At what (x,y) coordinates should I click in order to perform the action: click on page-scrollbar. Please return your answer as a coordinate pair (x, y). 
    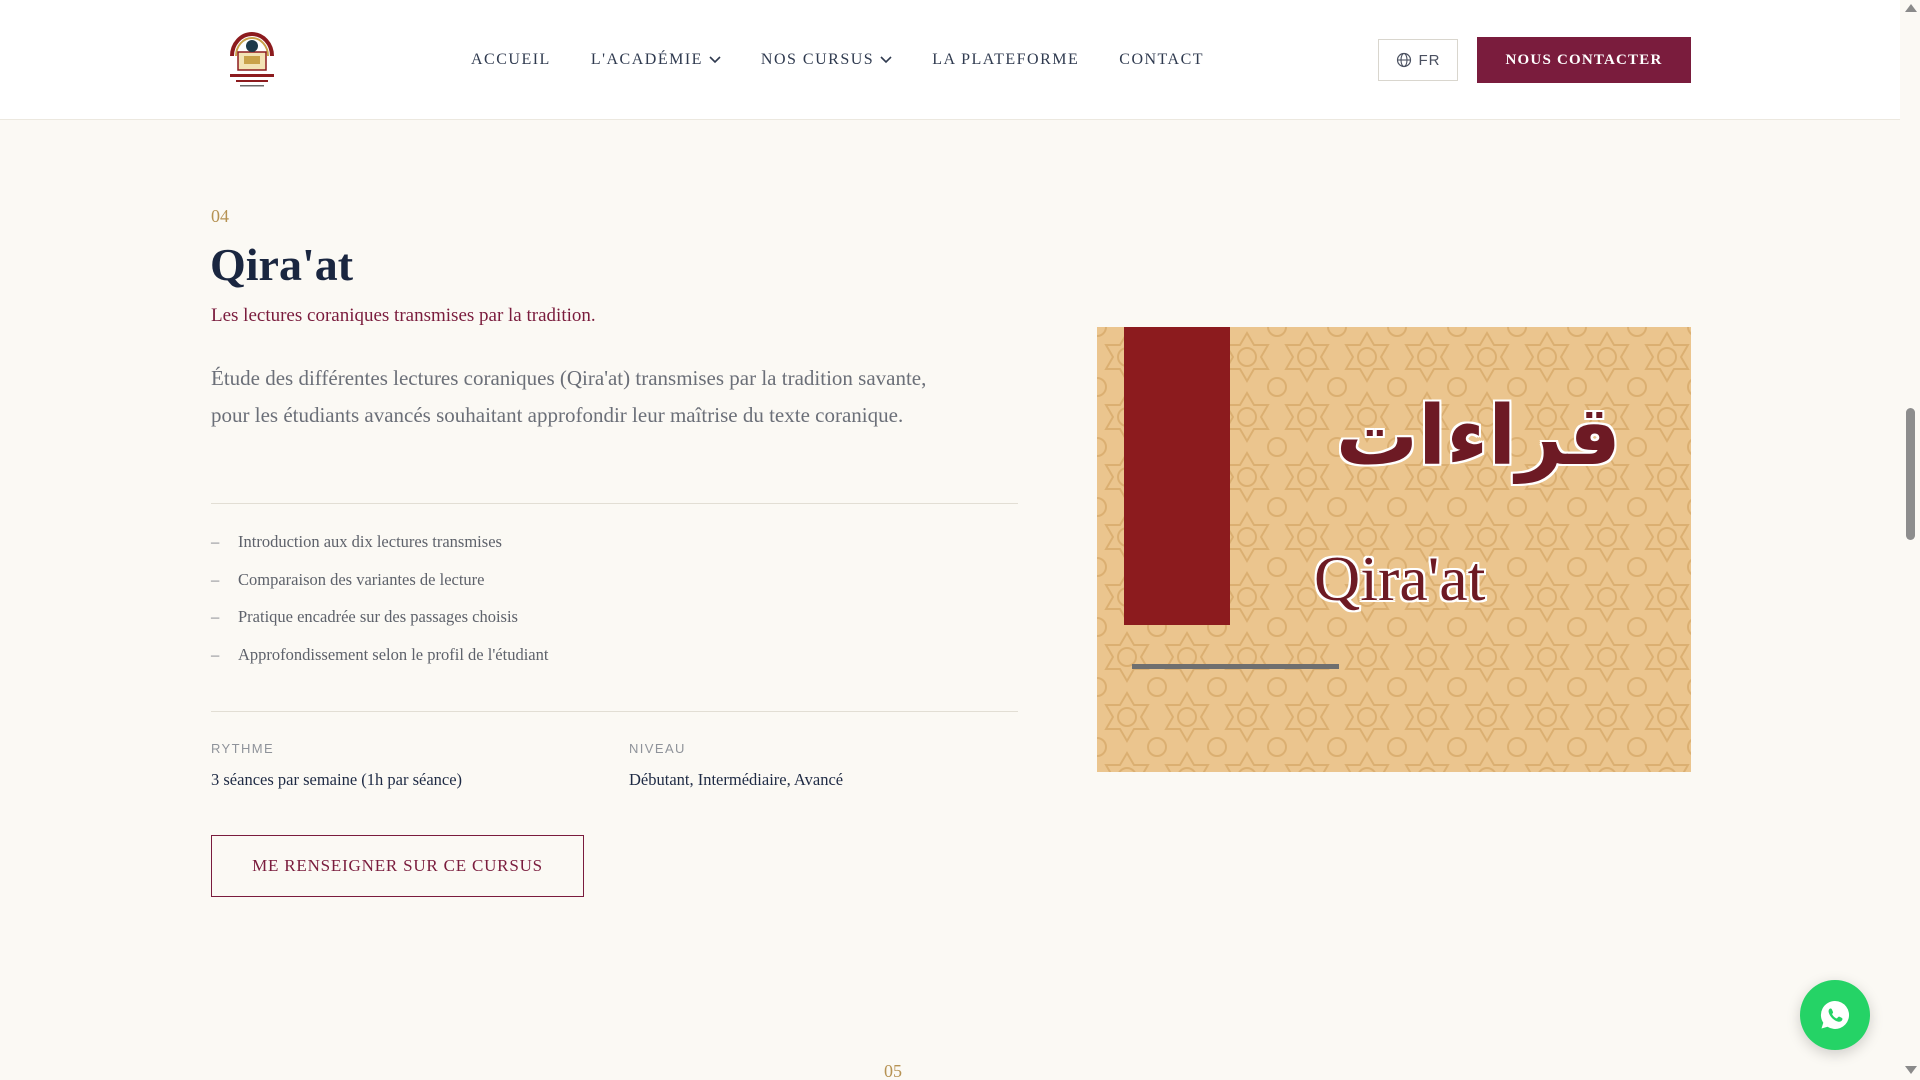
    Looking at the image, I should click on (1910, 540).